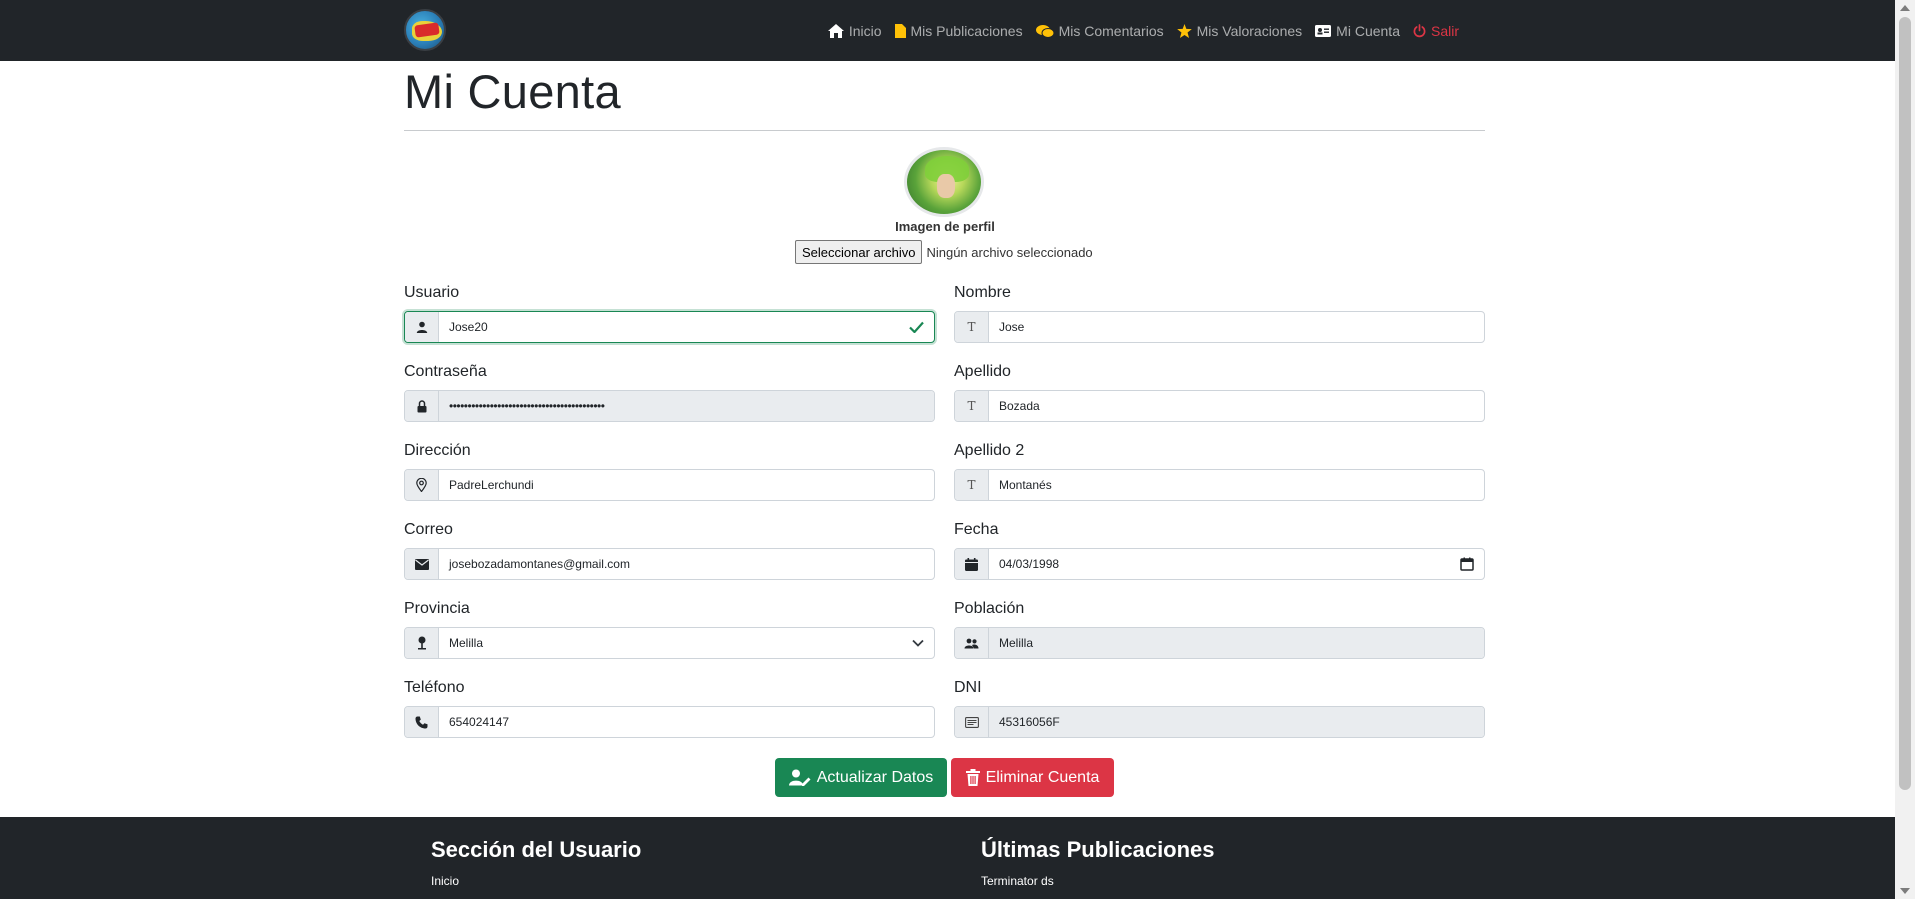  Describe the element at coordinates (1012, 327) in the screenshot. I see `nombre-value: Jose` at that location.